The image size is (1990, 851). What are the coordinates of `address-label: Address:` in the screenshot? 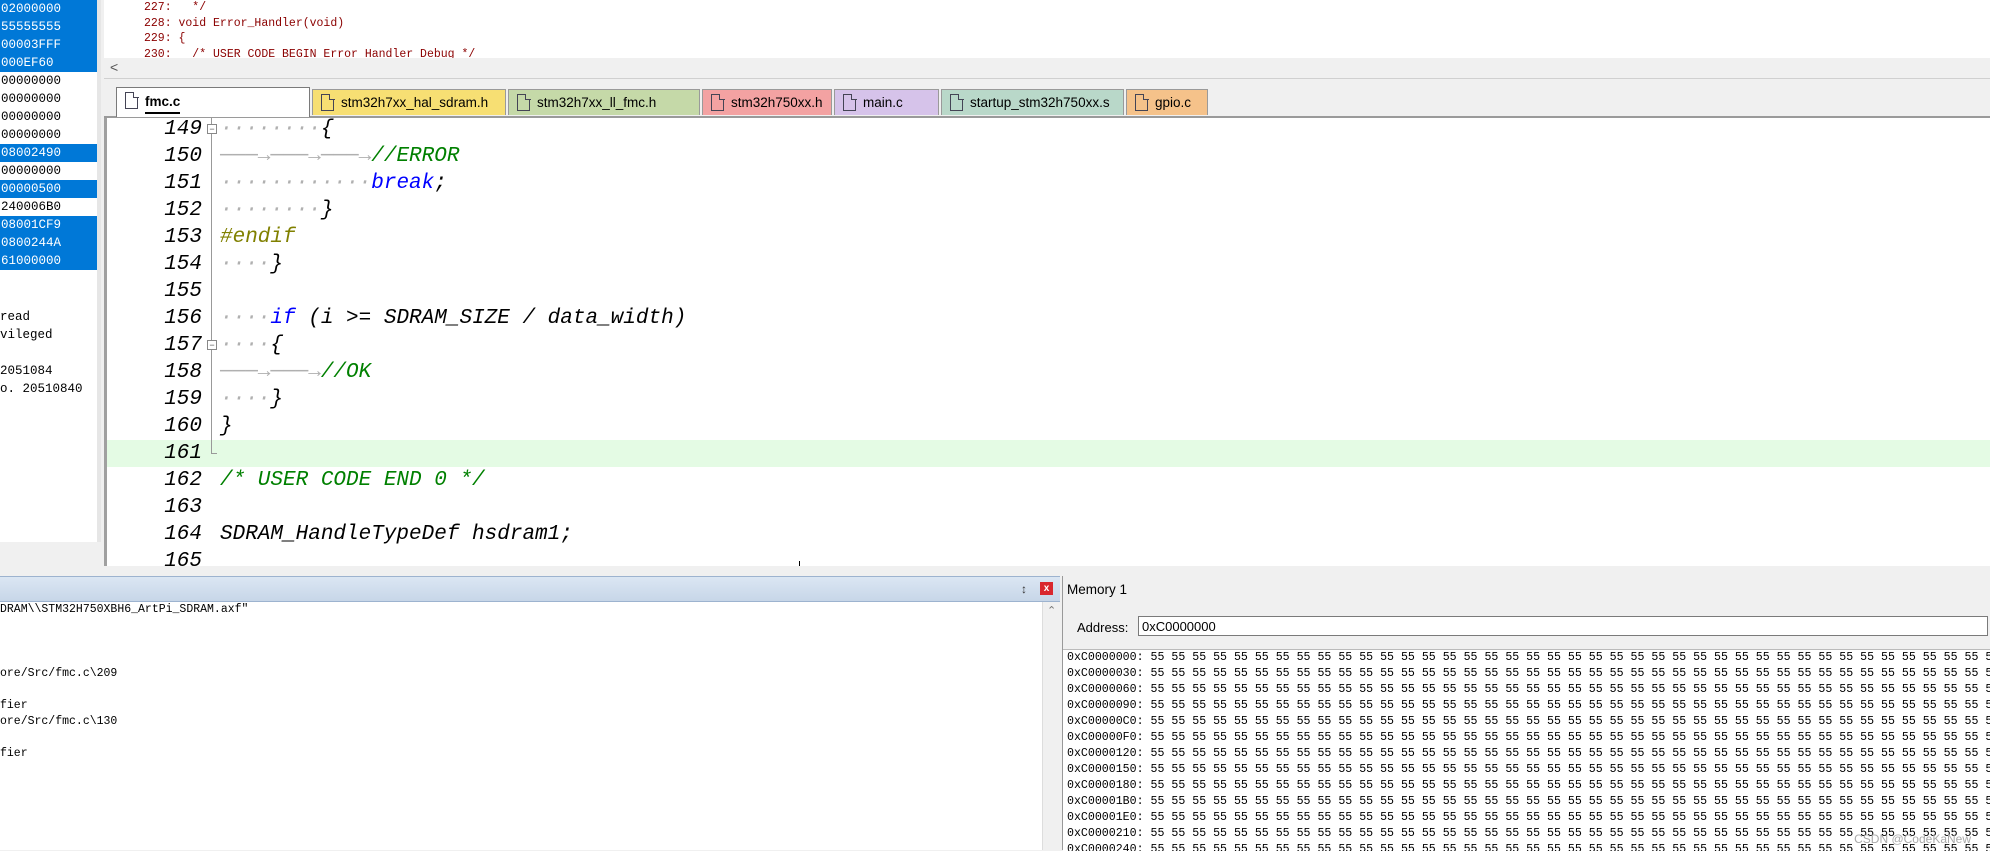 It's located at (1103, 627).